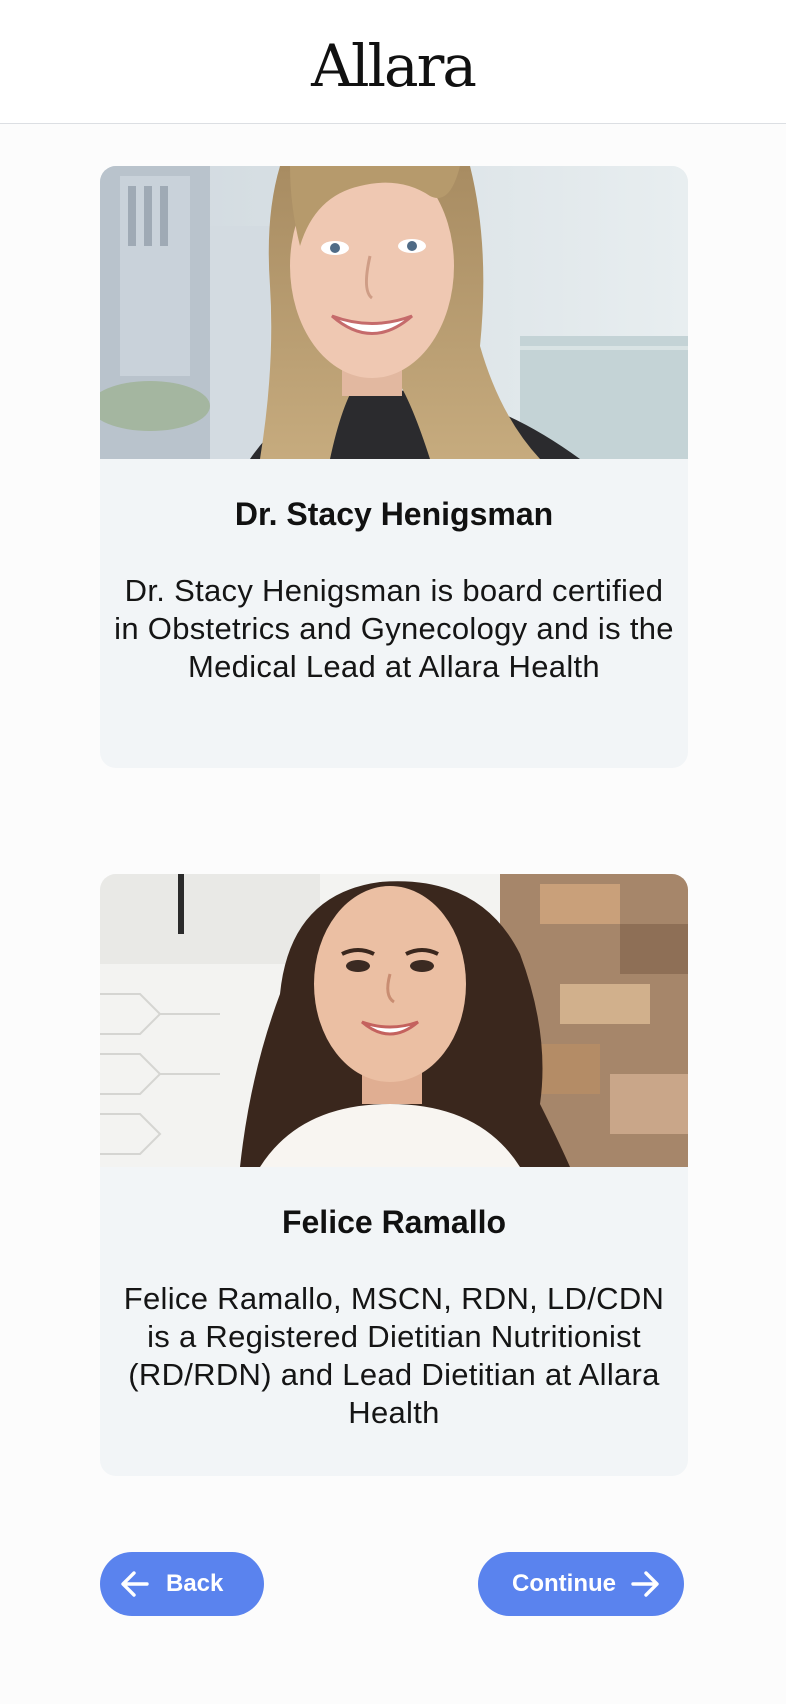 The height and width of the screenshot is (1704, 786). What do you see at coordinates (394, 312) in the screenshot?
I see `stacy-henigsman-photo` at bounding box center [394, 312].